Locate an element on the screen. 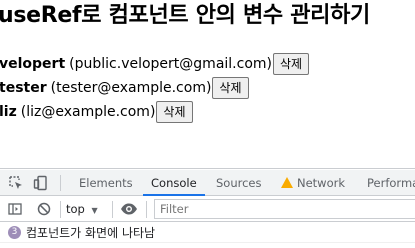  dropdown-arrow-icon: ▼ is located at coordinates (94, 210).